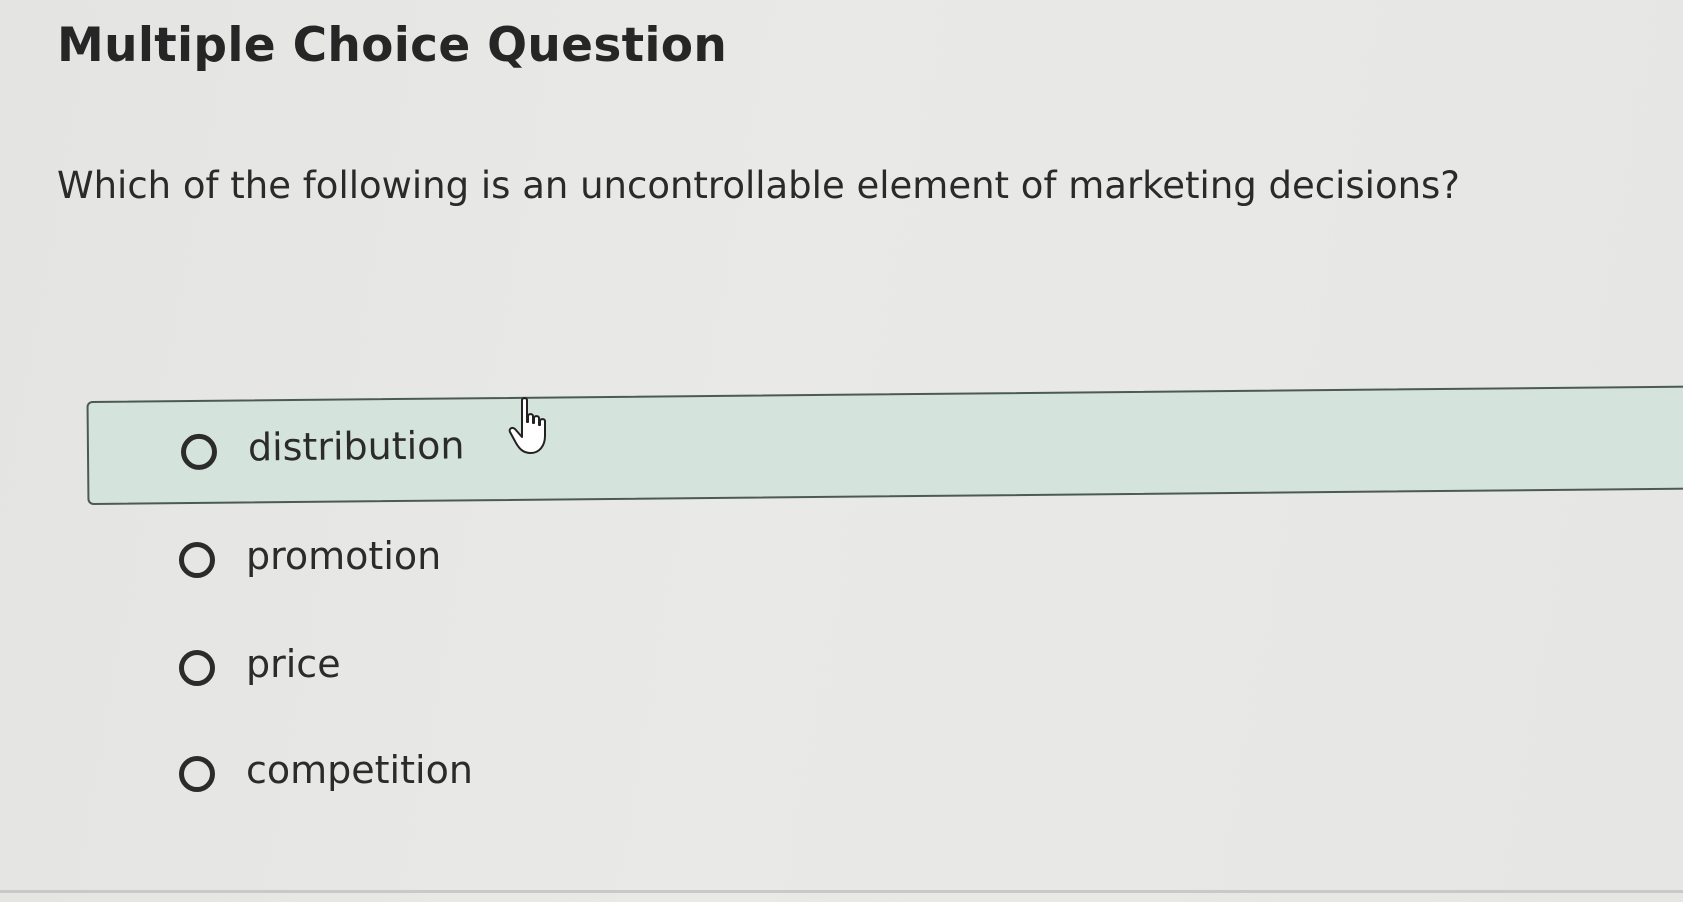  Describe the element at coordinates (885, 774) in the screenshot. I see `option-competition: competition` at that location.